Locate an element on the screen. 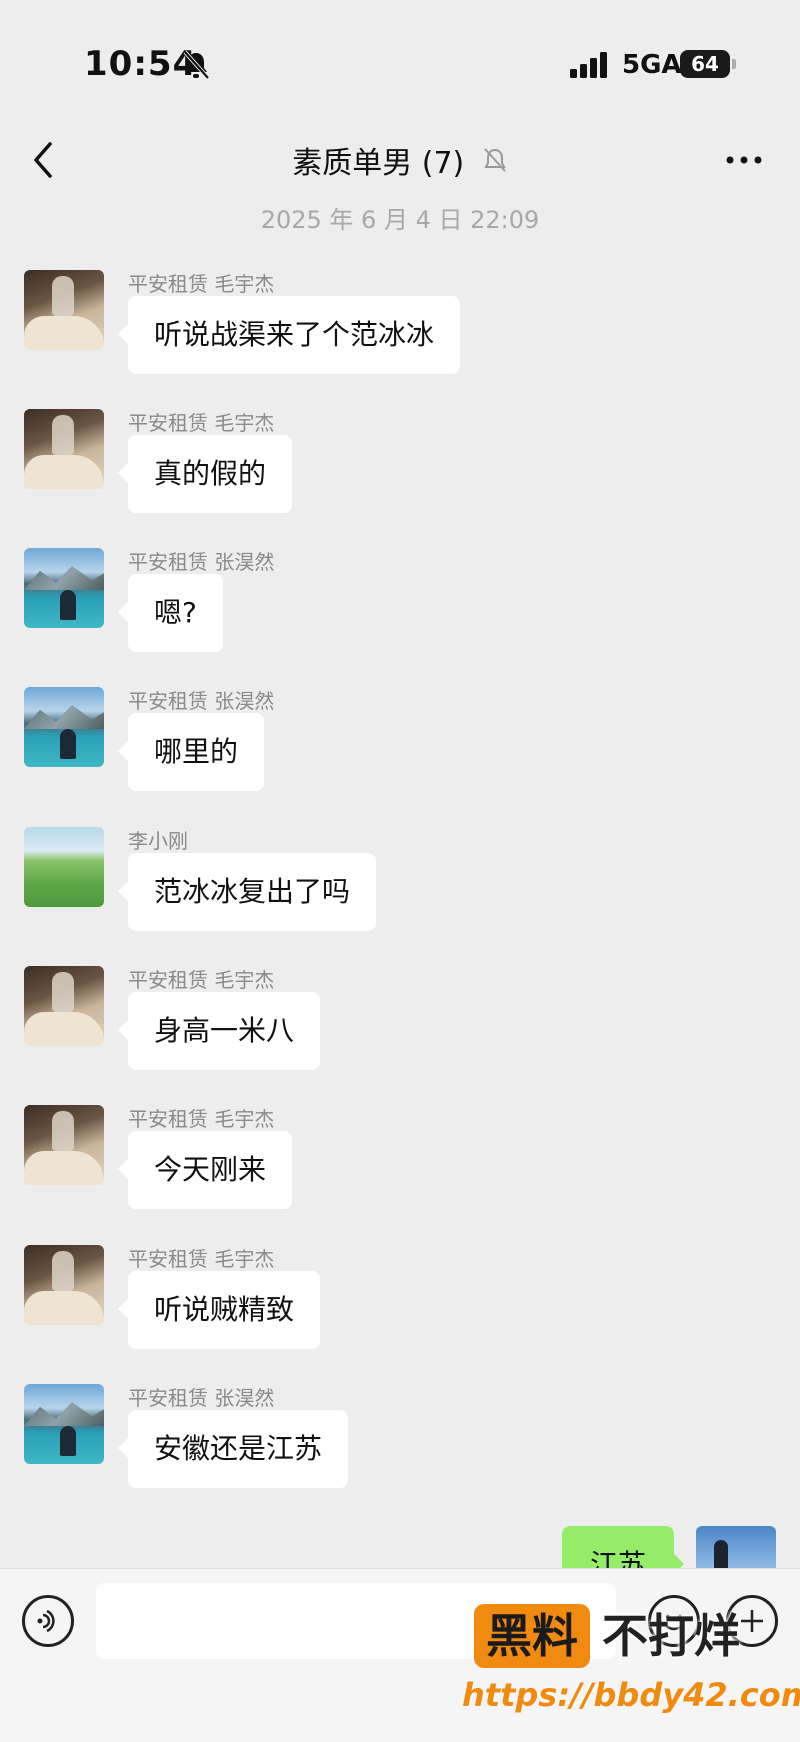  message-bubble: 今天刚来 is located at coordinates (205, 1170).